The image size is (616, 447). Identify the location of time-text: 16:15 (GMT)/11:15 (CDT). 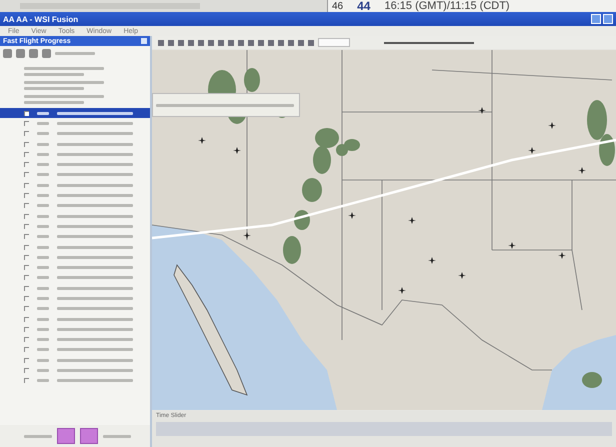
(447, 6).